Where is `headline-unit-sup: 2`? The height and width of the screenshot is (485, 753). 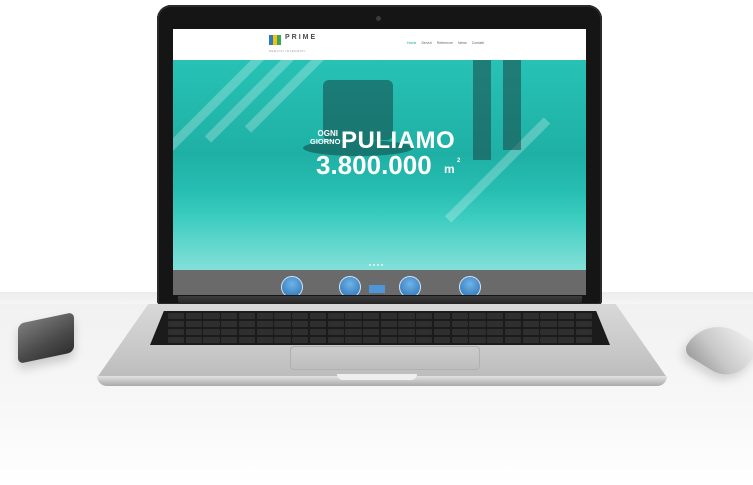
headline-unit-sup: 2 is located at coordinates (459, 161).